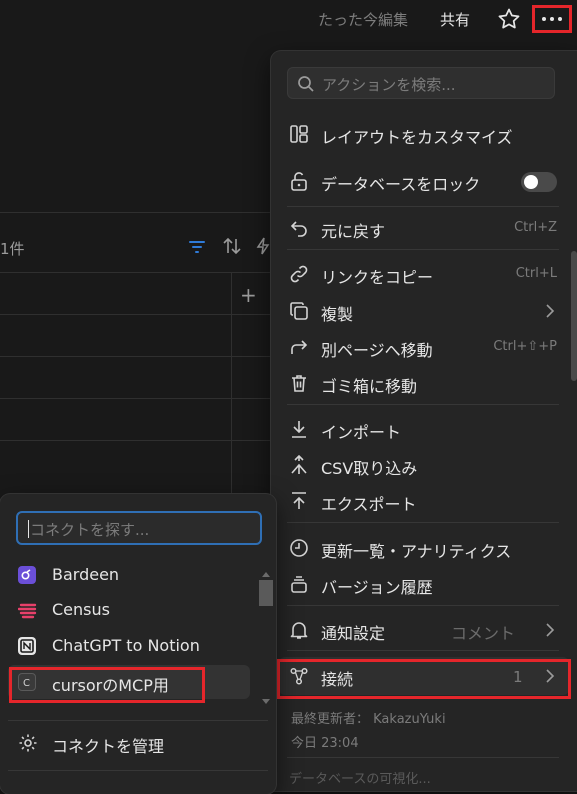 The width and height of the screenshot is (577, 794). I want to click on menu-item-export: エクスポート, so click(416, 501).